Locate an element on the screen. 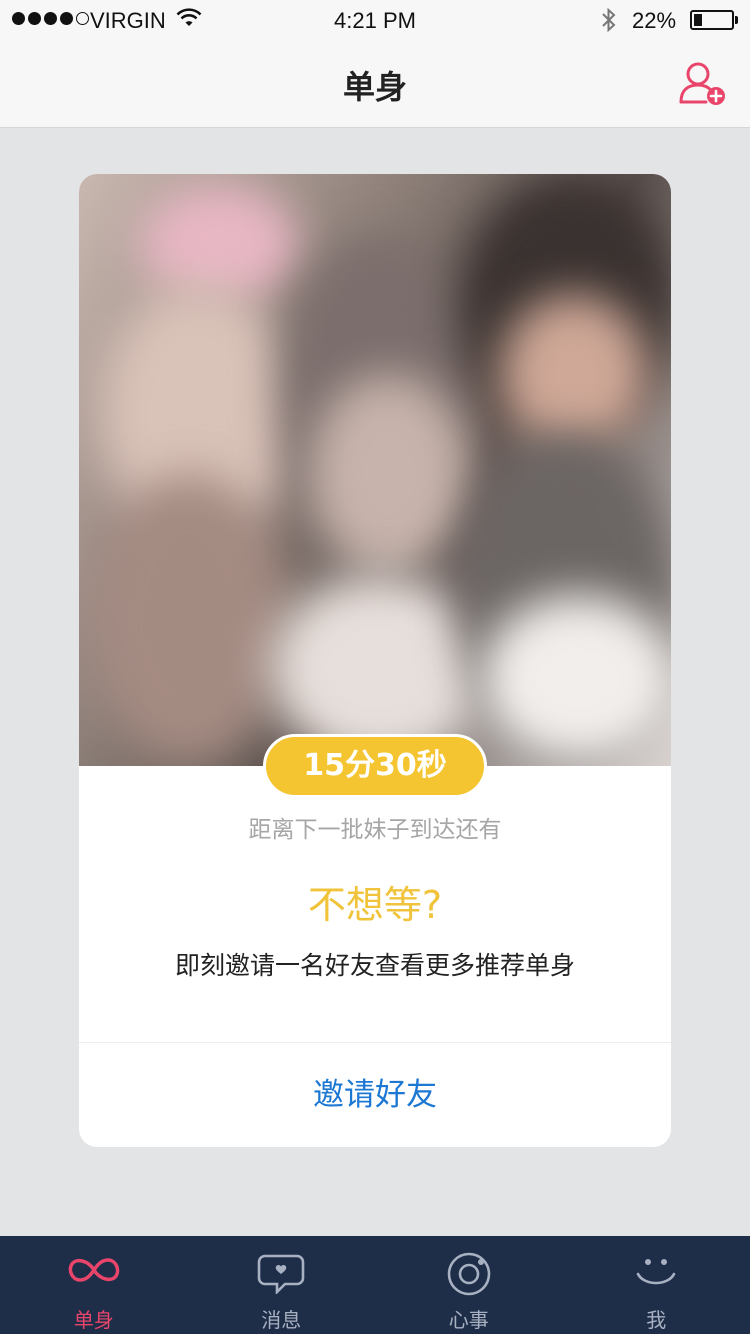 This screenshot has height=1334, width=750. cta-title: 不想等? is located at coordinates (375, 905).